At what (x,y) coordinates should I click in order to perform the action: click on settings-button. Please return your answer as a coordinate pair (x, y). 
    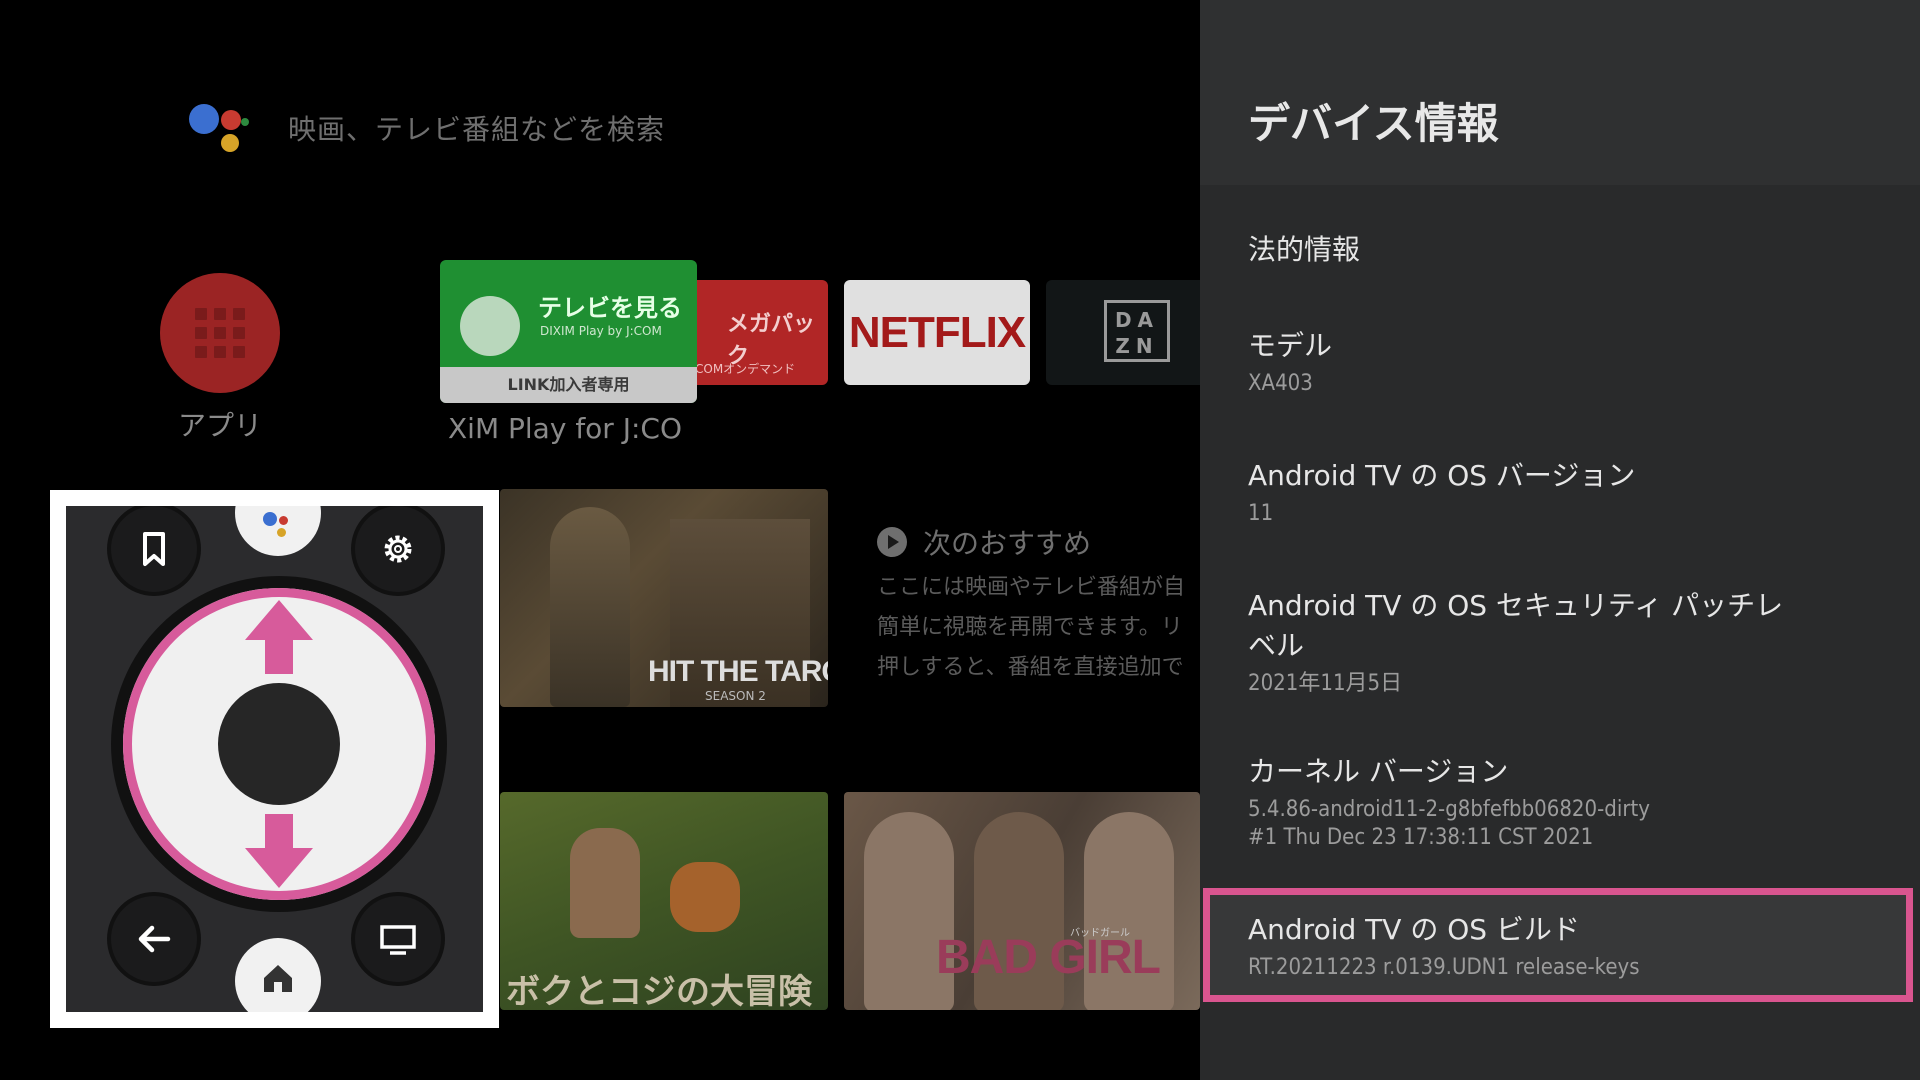
    Looking at the image, I should click on (398, 549).